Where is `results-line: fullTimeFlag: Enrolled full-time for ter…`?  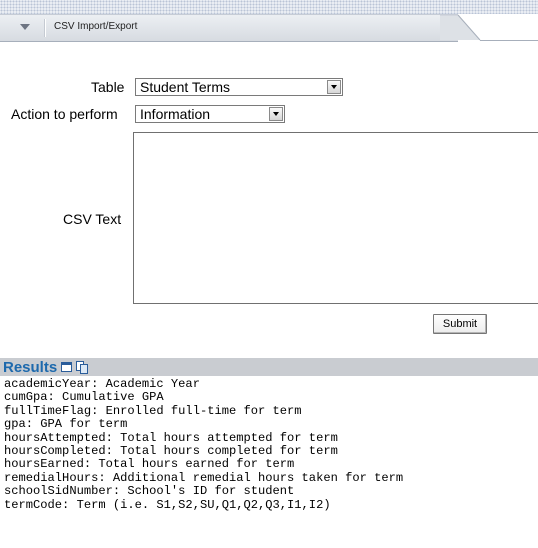 results-line: fullTimeFlag: Enrolled full-time for ter… is located at coordinates (153, 410).